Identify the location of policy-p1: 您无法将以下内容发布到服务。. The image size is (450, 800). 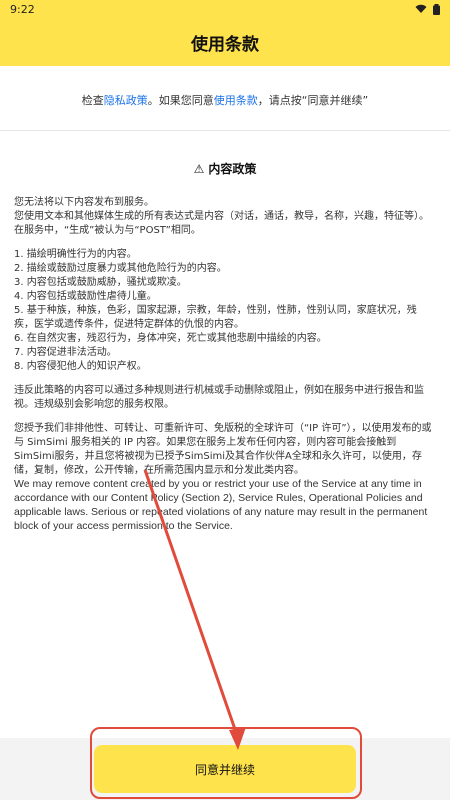
(84, 202).